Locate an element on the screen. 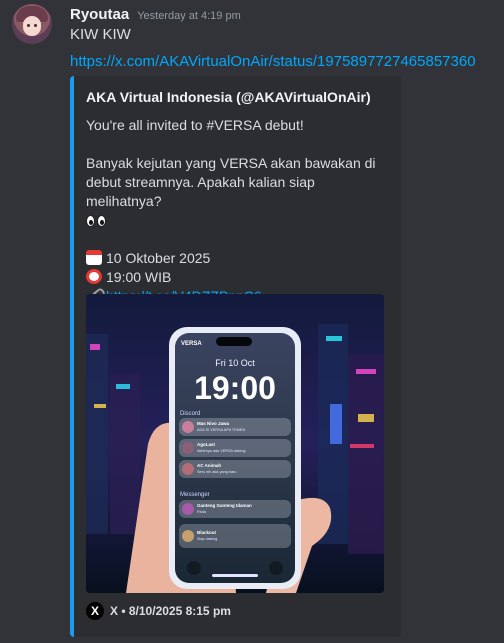  svg-text: Ganteng Ganteng Idaman is located at coordinates (224, 505).